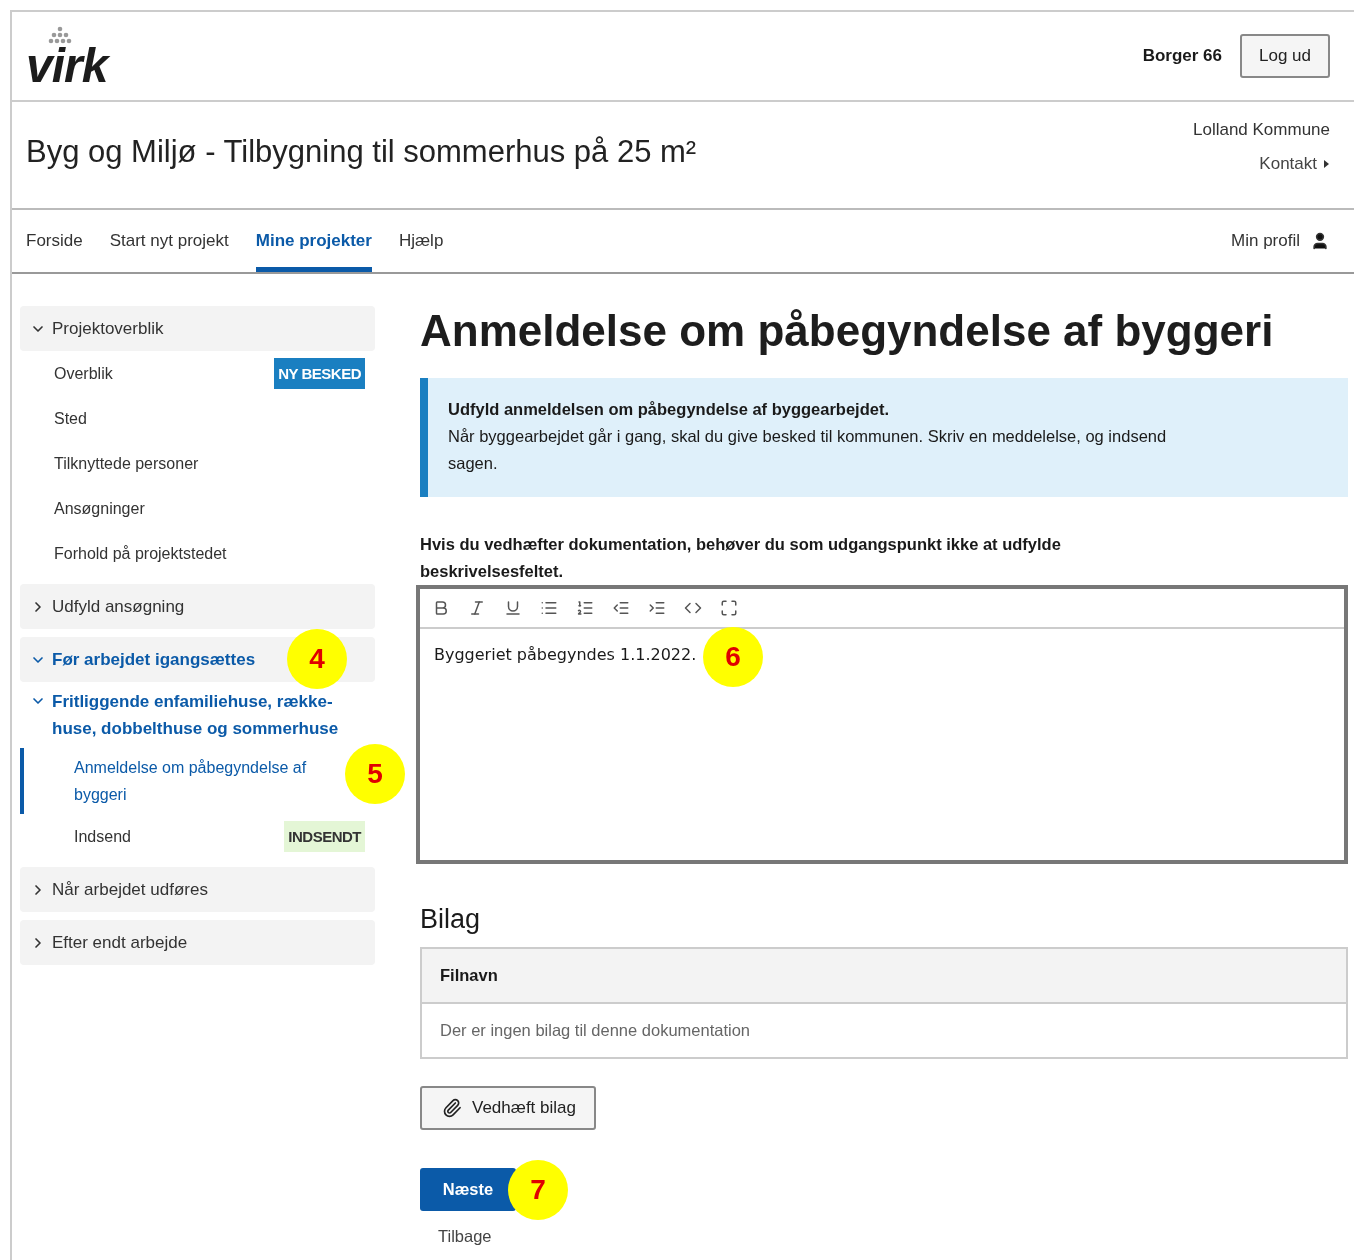  Describe the element at coordinates (595, 1030) in the screenshot. I see `empty-message: Der er ingen bilag til denne dokumentation` at that location.